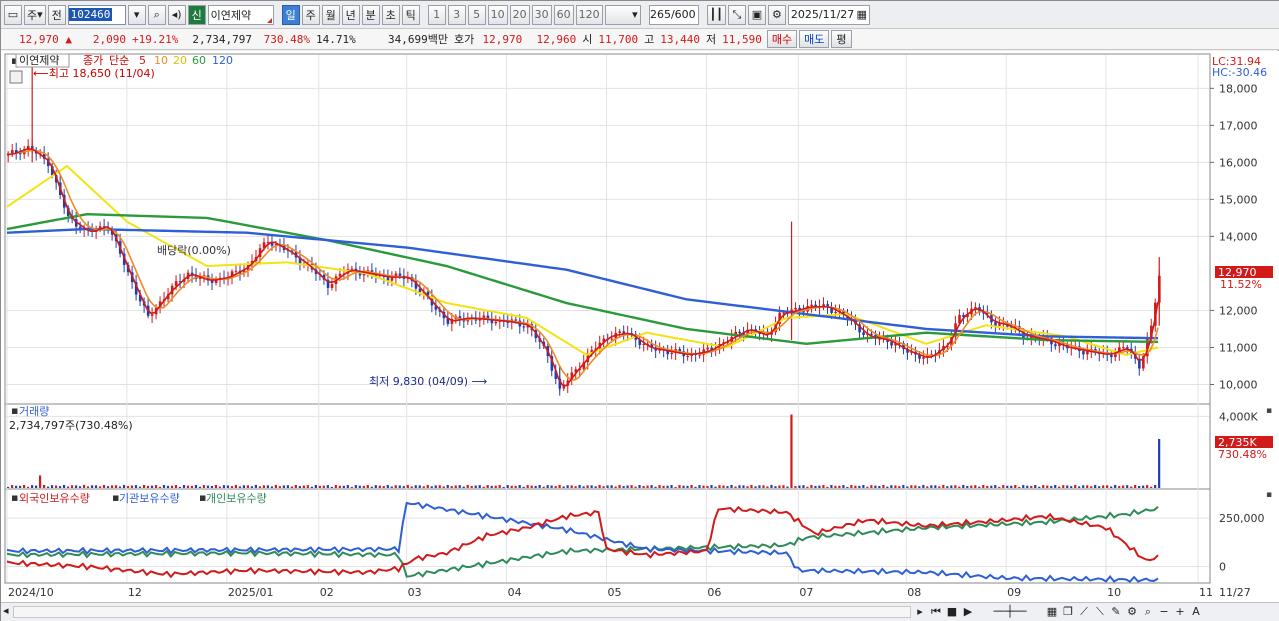 Image resolution: width=1279 pixels, height=621 pixels. I want to click on avg-button: 평, so click(841, 39).